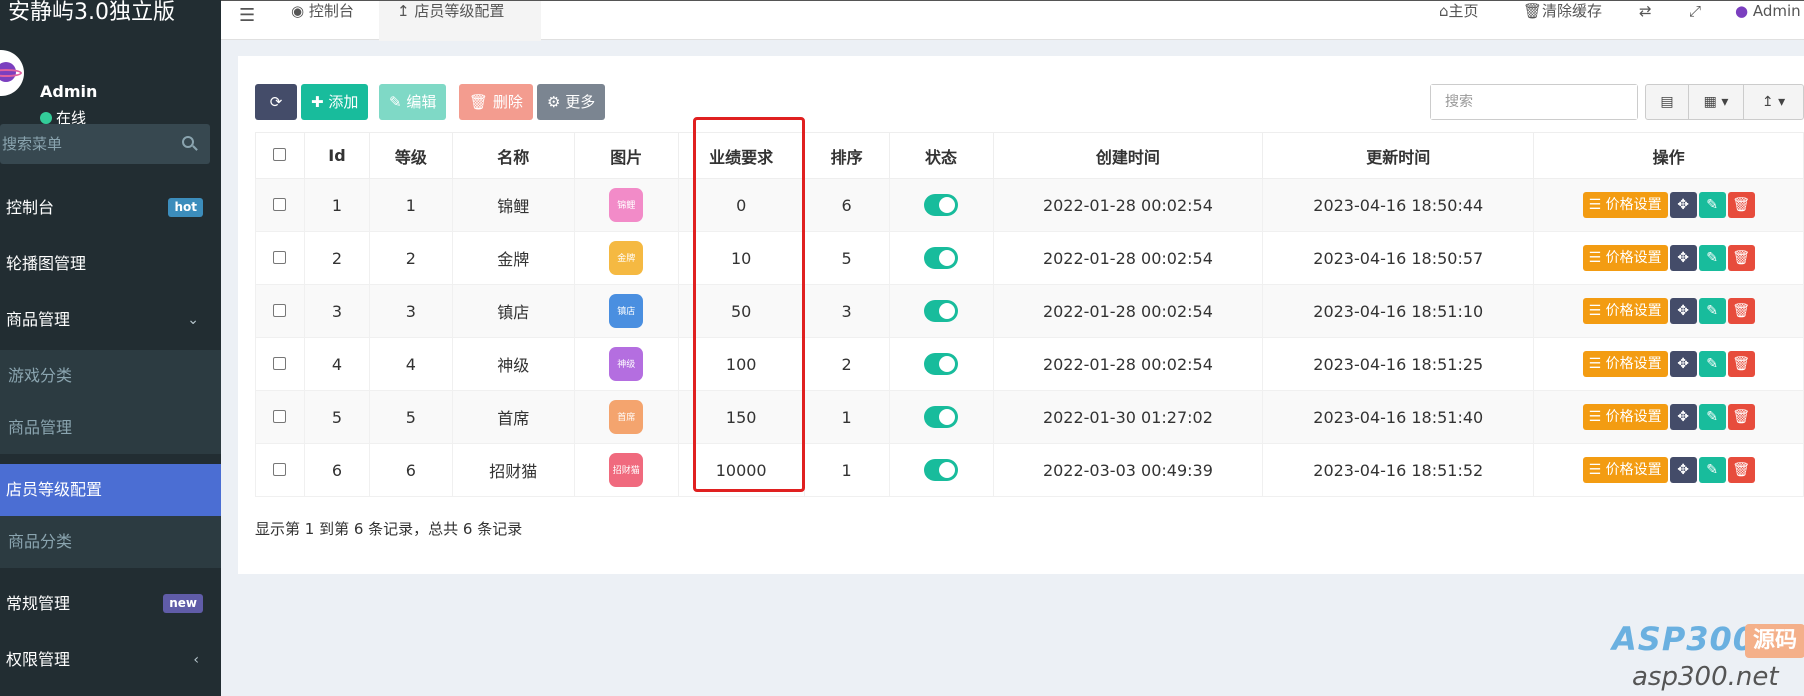 The image size is (1804, 696). I want to click on select-all-checkbox, so click(280, 154).